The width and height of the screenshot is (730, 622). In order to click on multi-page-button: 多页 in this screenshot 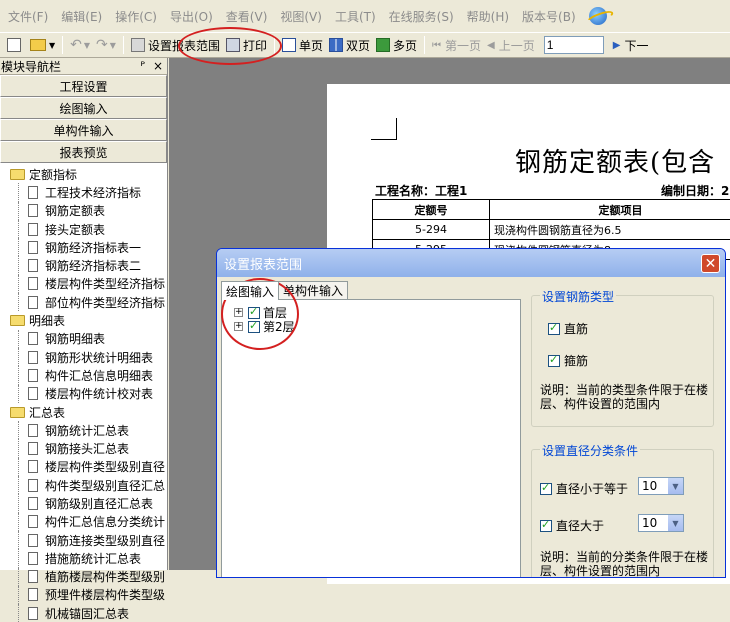, I will do `click(396, 45)`.